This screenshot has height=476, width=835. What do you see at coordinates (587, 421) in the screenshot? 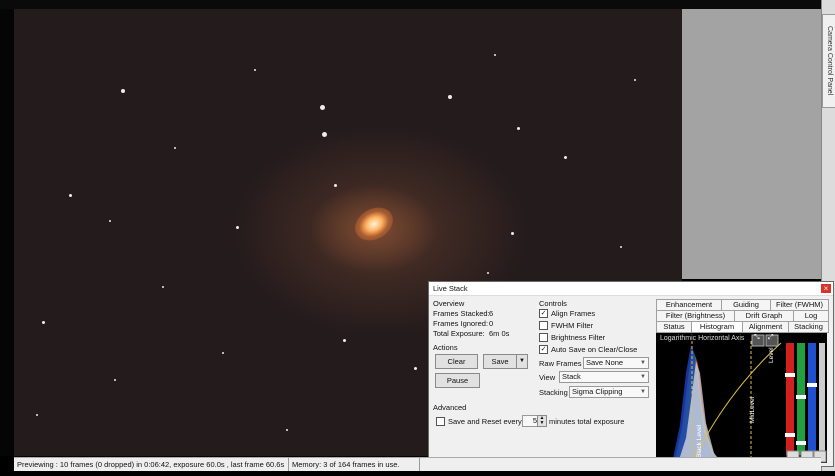
I see `save-reset-suffix: minutes total exposure` at bounding box center [587, 421].